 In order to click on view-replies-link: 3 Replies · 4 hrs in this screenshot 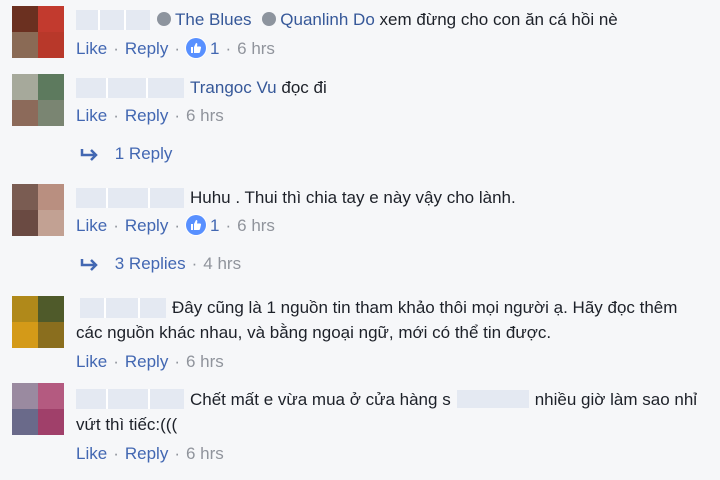, I will do `click(160, 264)`.